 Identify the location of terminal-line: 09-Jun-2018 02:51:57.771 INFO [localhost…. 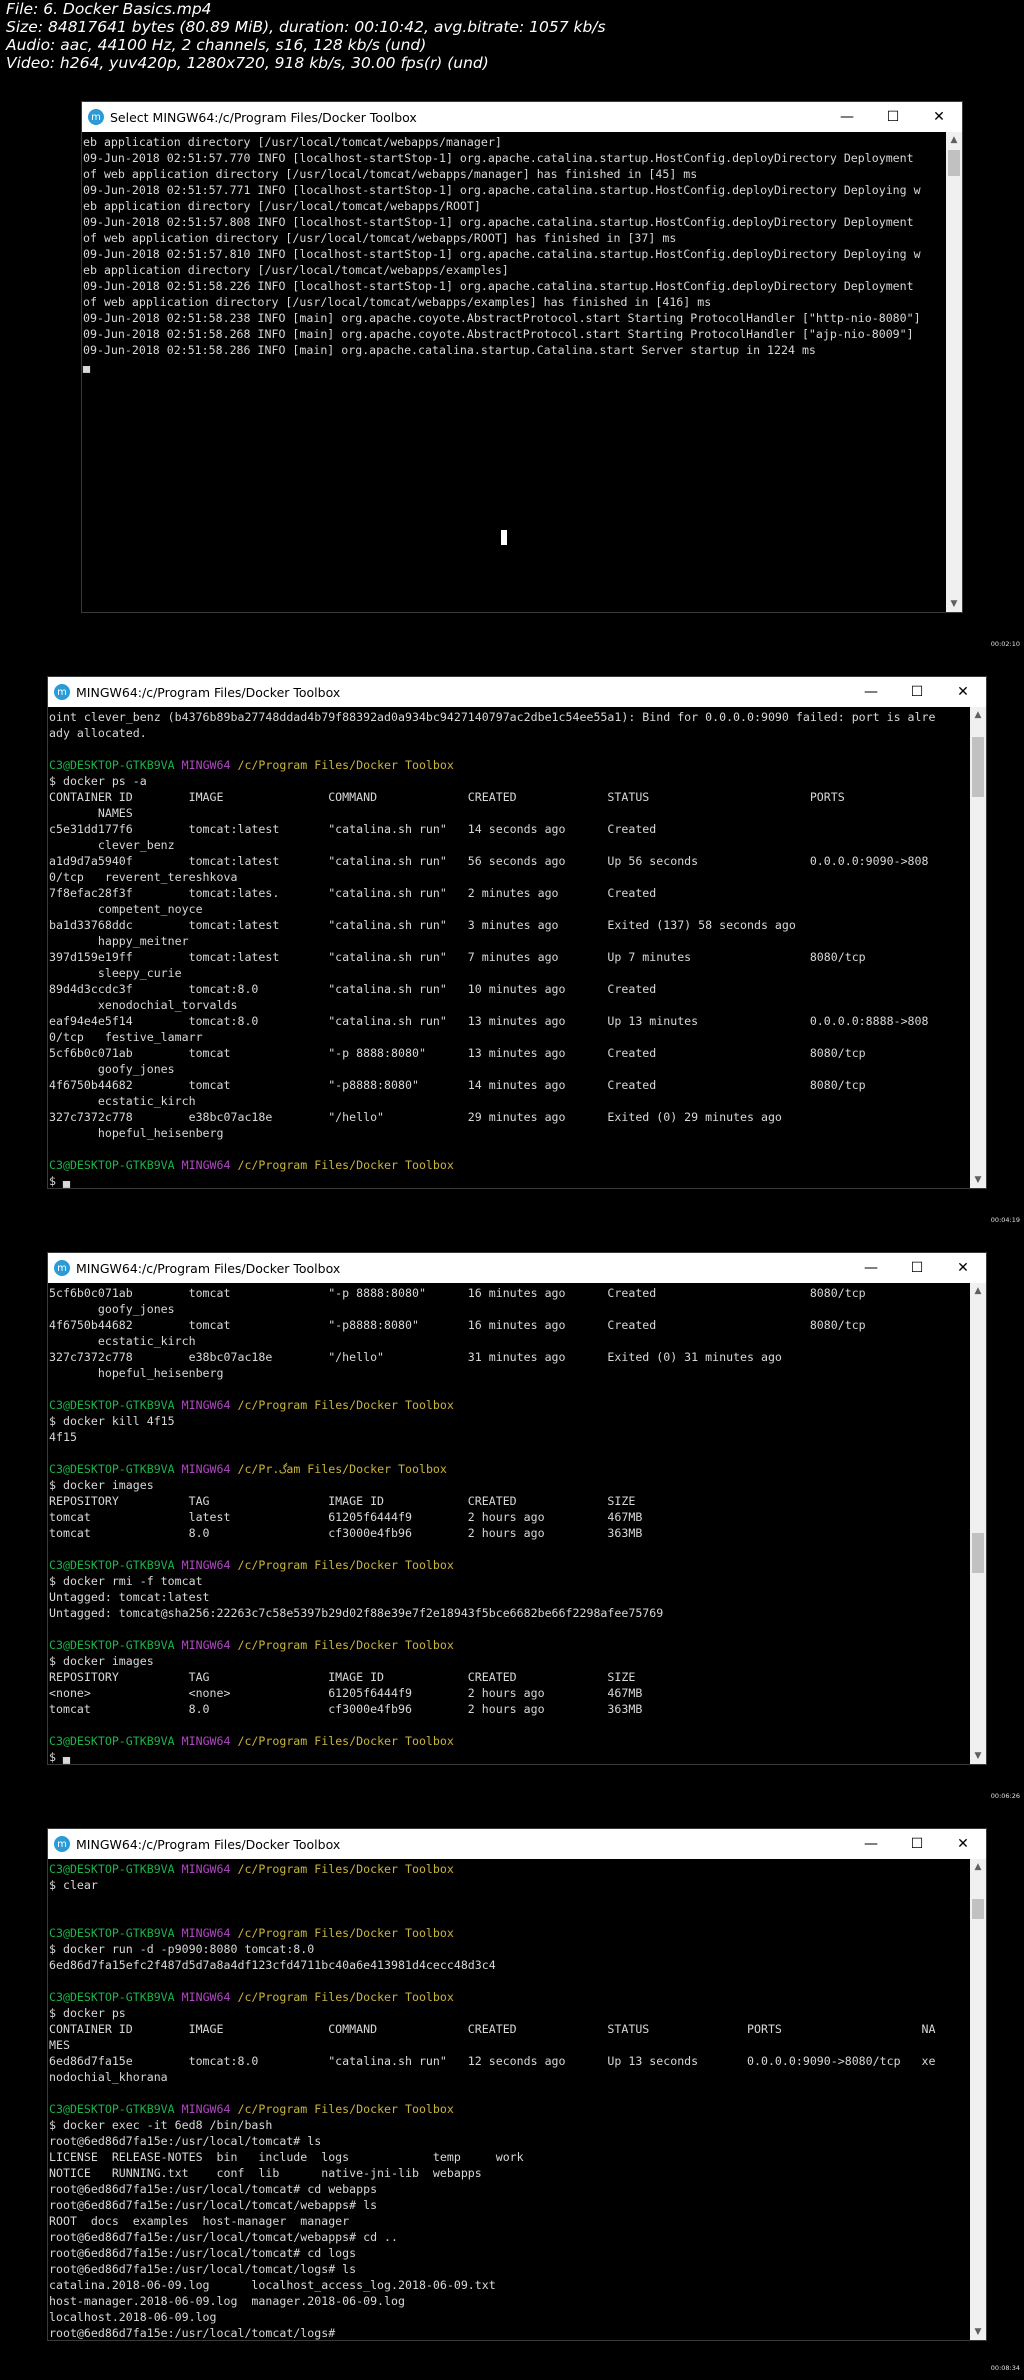
(514, 190).